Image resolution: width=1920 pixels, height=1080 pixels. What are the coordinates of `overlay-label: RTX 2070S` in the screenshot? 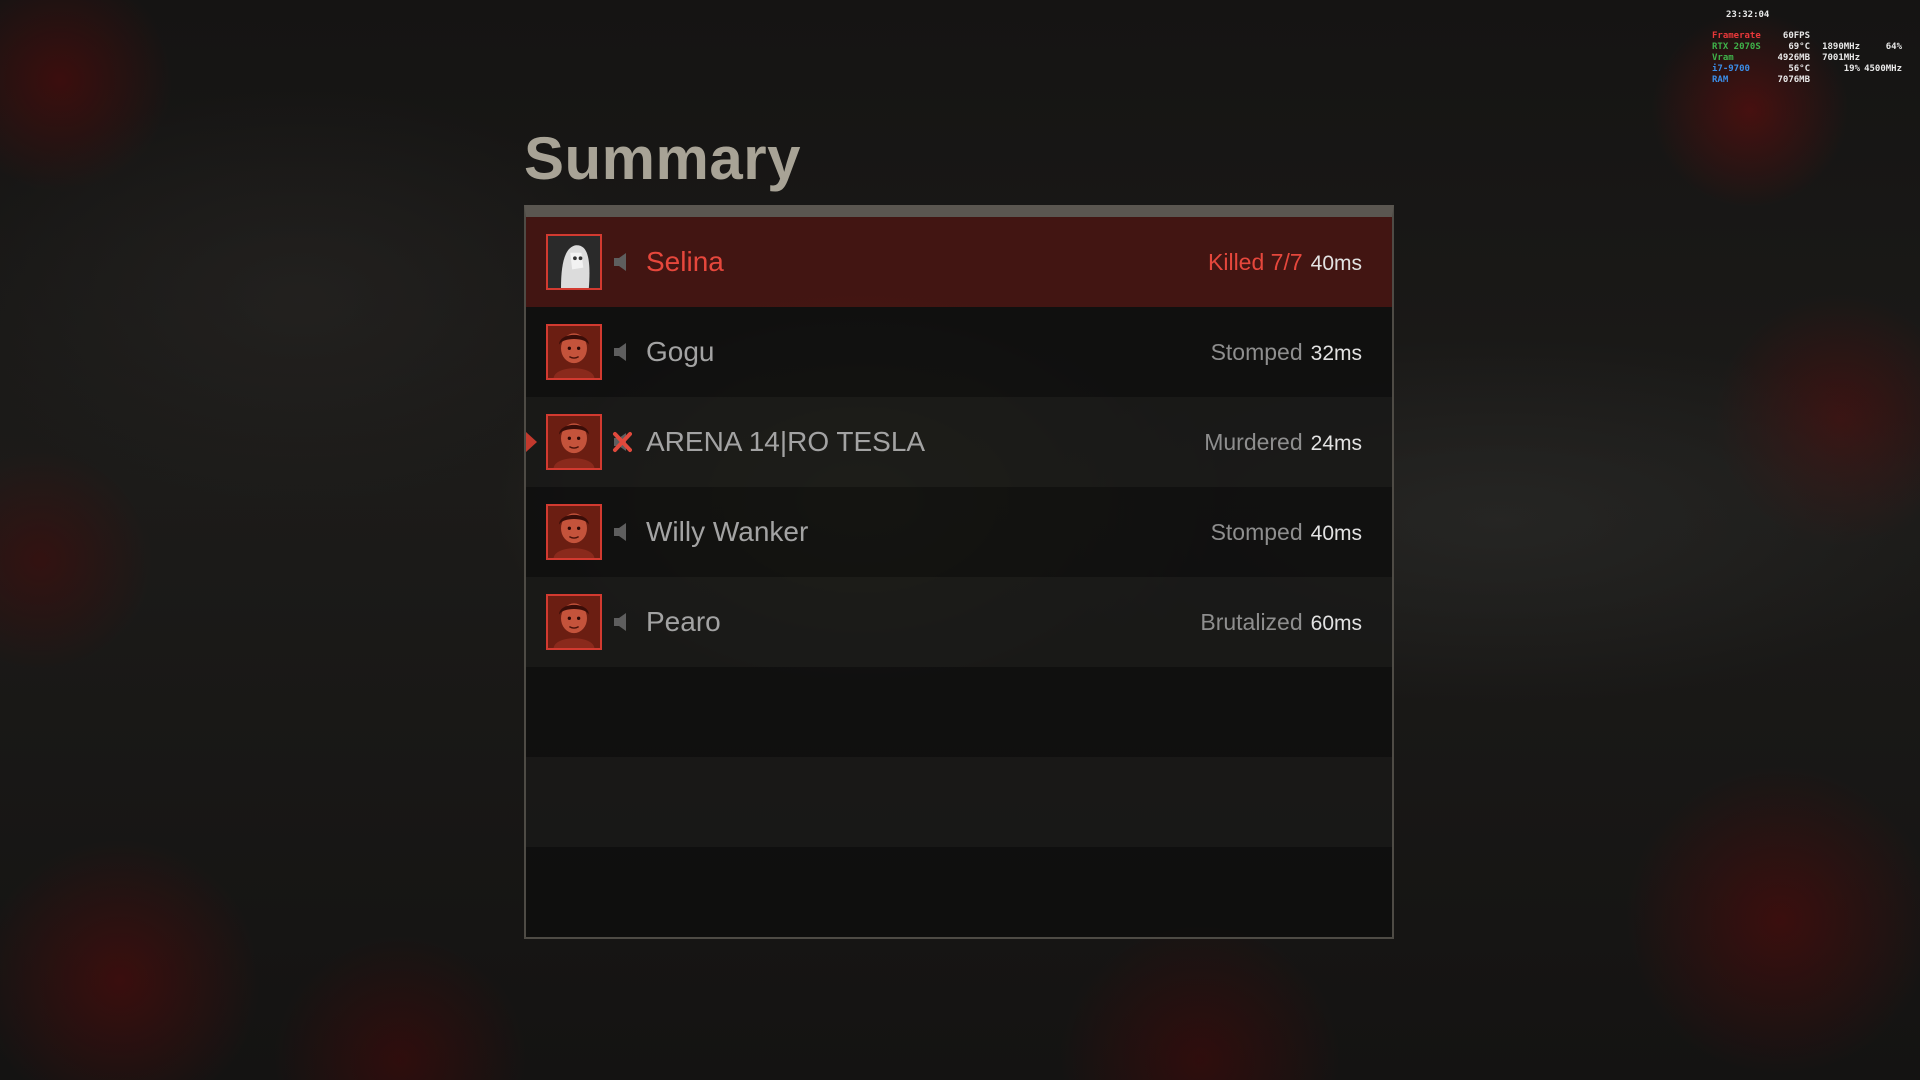 It's located at (1736, 47).